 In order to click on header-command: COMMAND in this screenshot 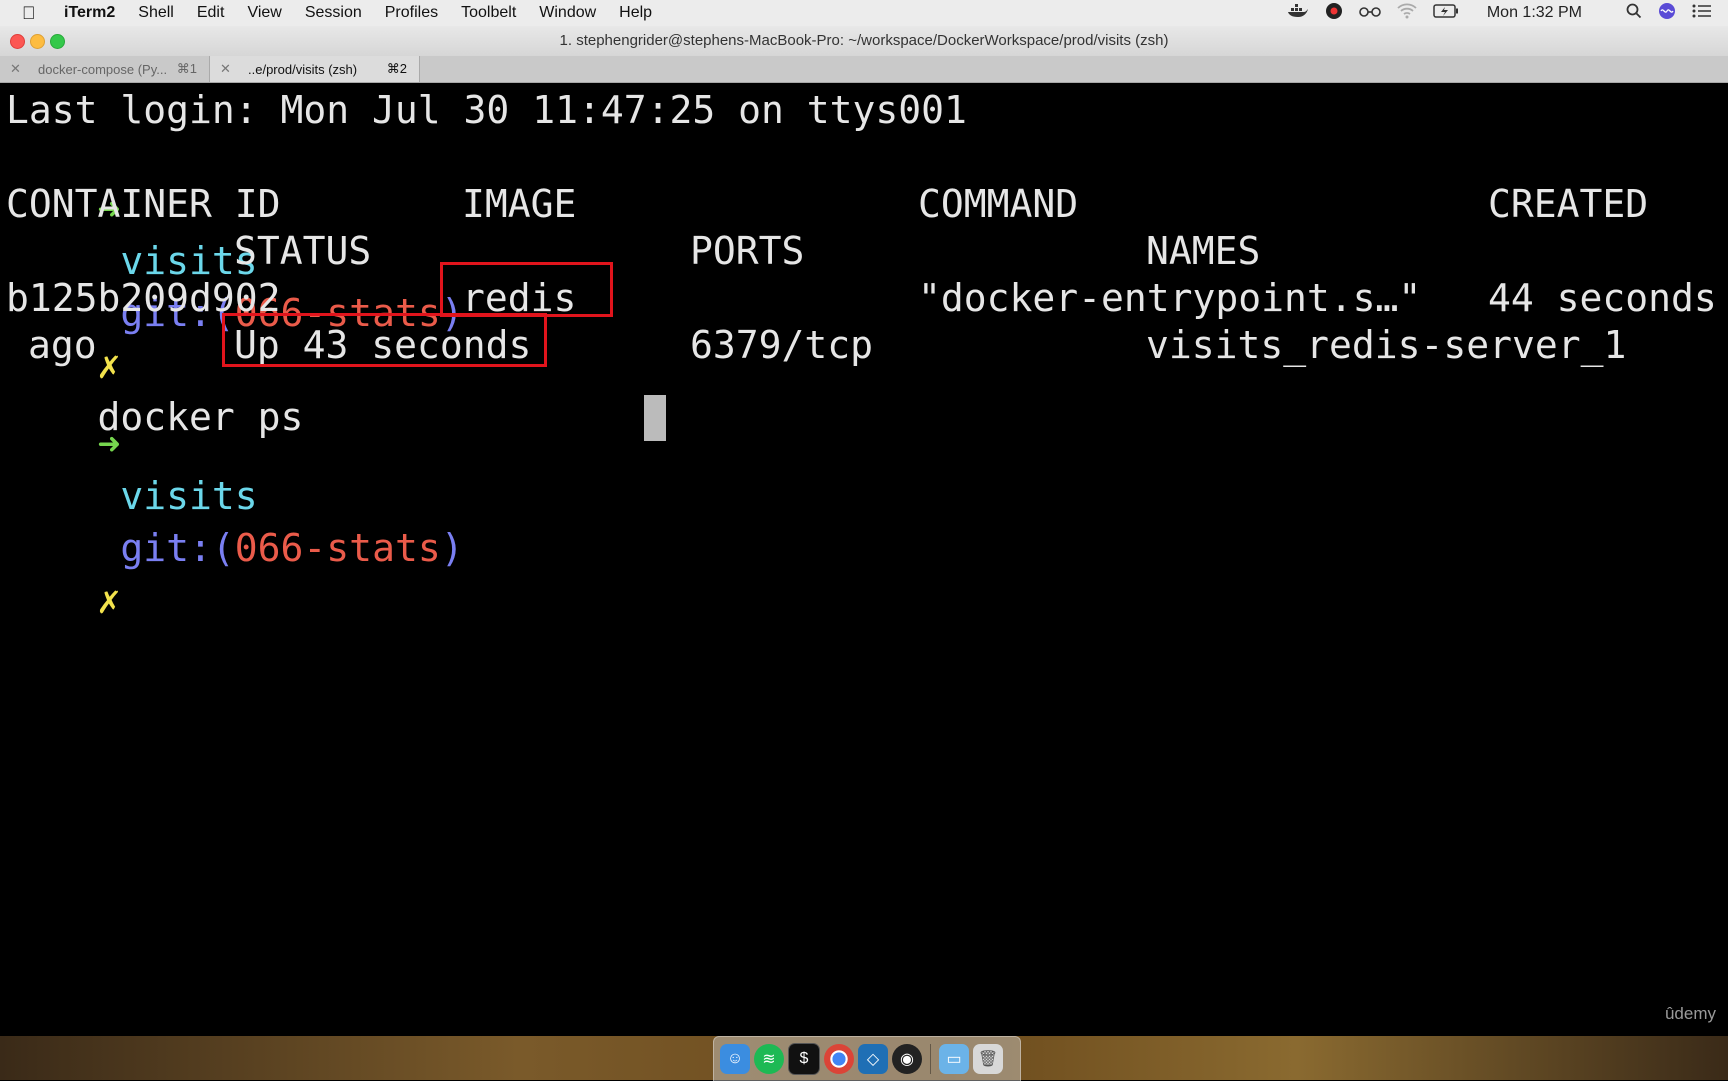, I will do `click(998, 204)`.